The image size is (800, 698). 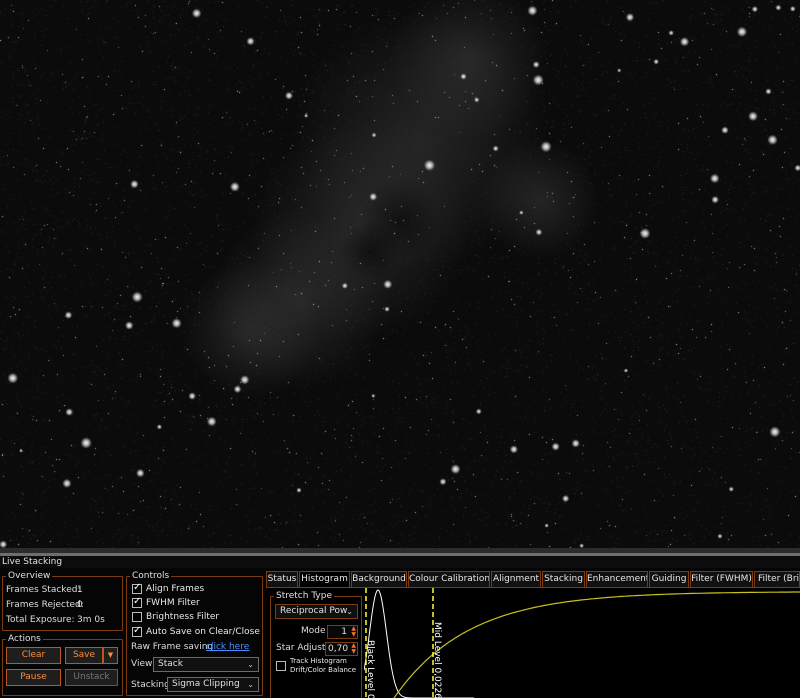 I want to click on mode-spinner: 1 ▲ ▼, so click(x=342, y=632).